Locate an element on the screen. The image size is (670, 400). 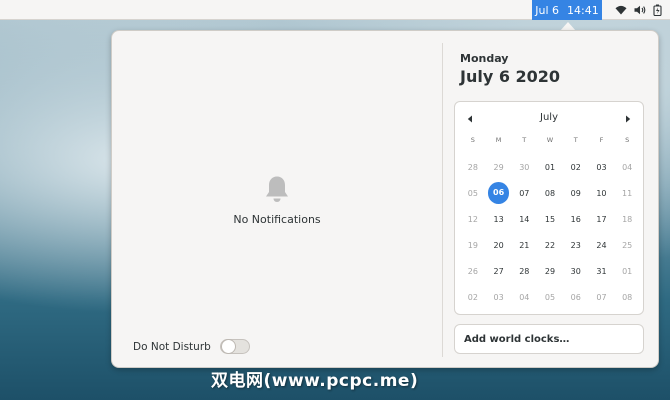
calendar-day: 22 is located at coordinates (550, 245).